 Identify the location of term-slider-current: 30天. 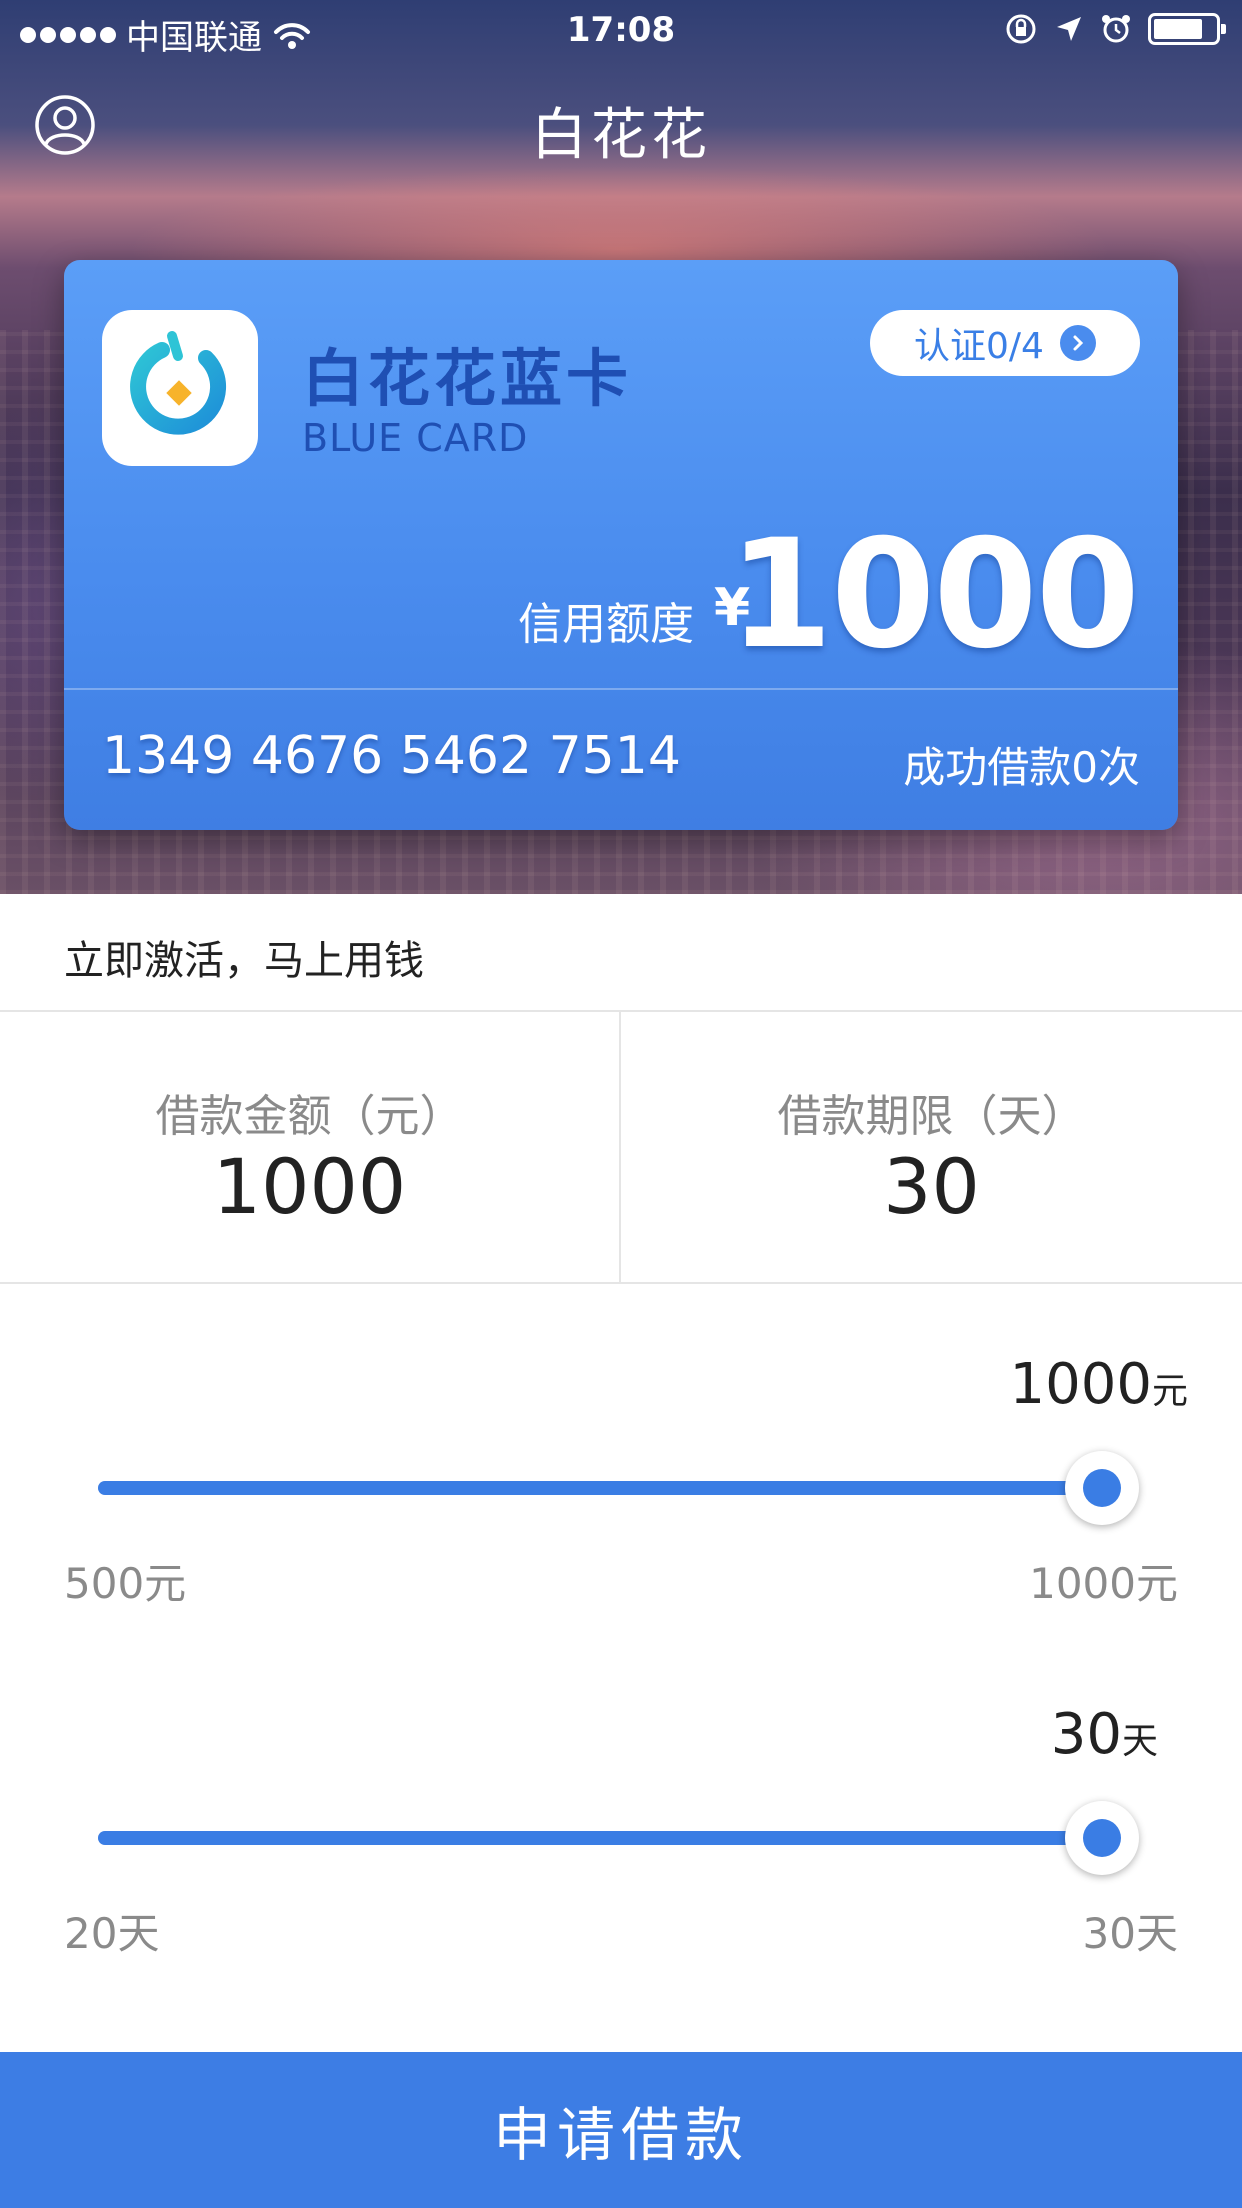
(1104, 1734).